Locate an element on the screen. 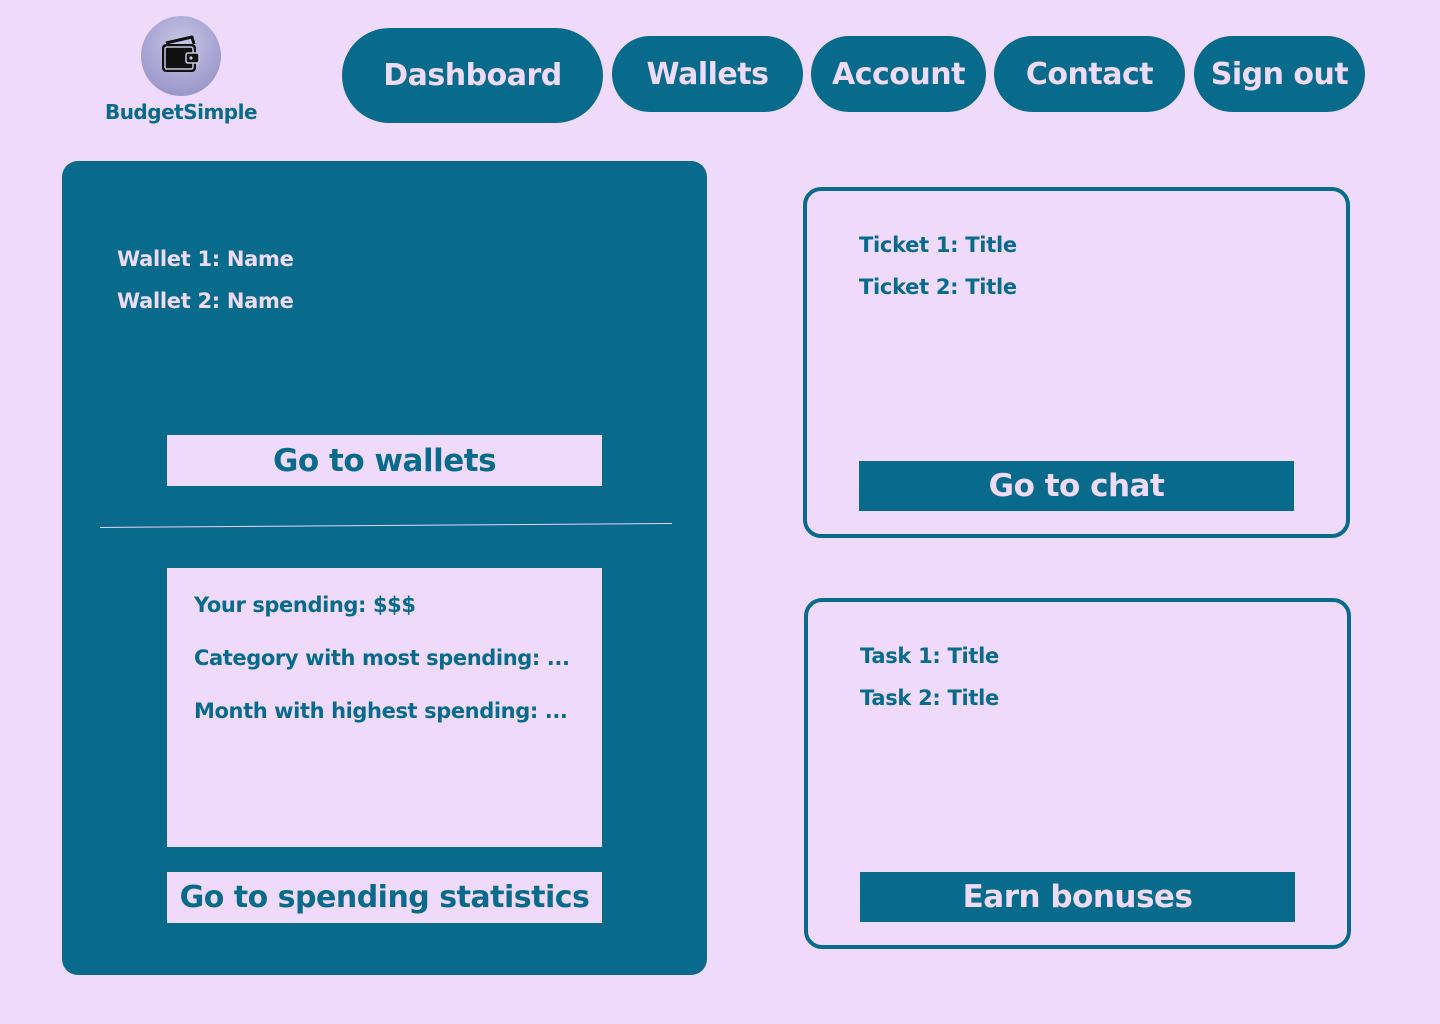  nav-contact-button: Contact is located at coordinates (1089, 74).